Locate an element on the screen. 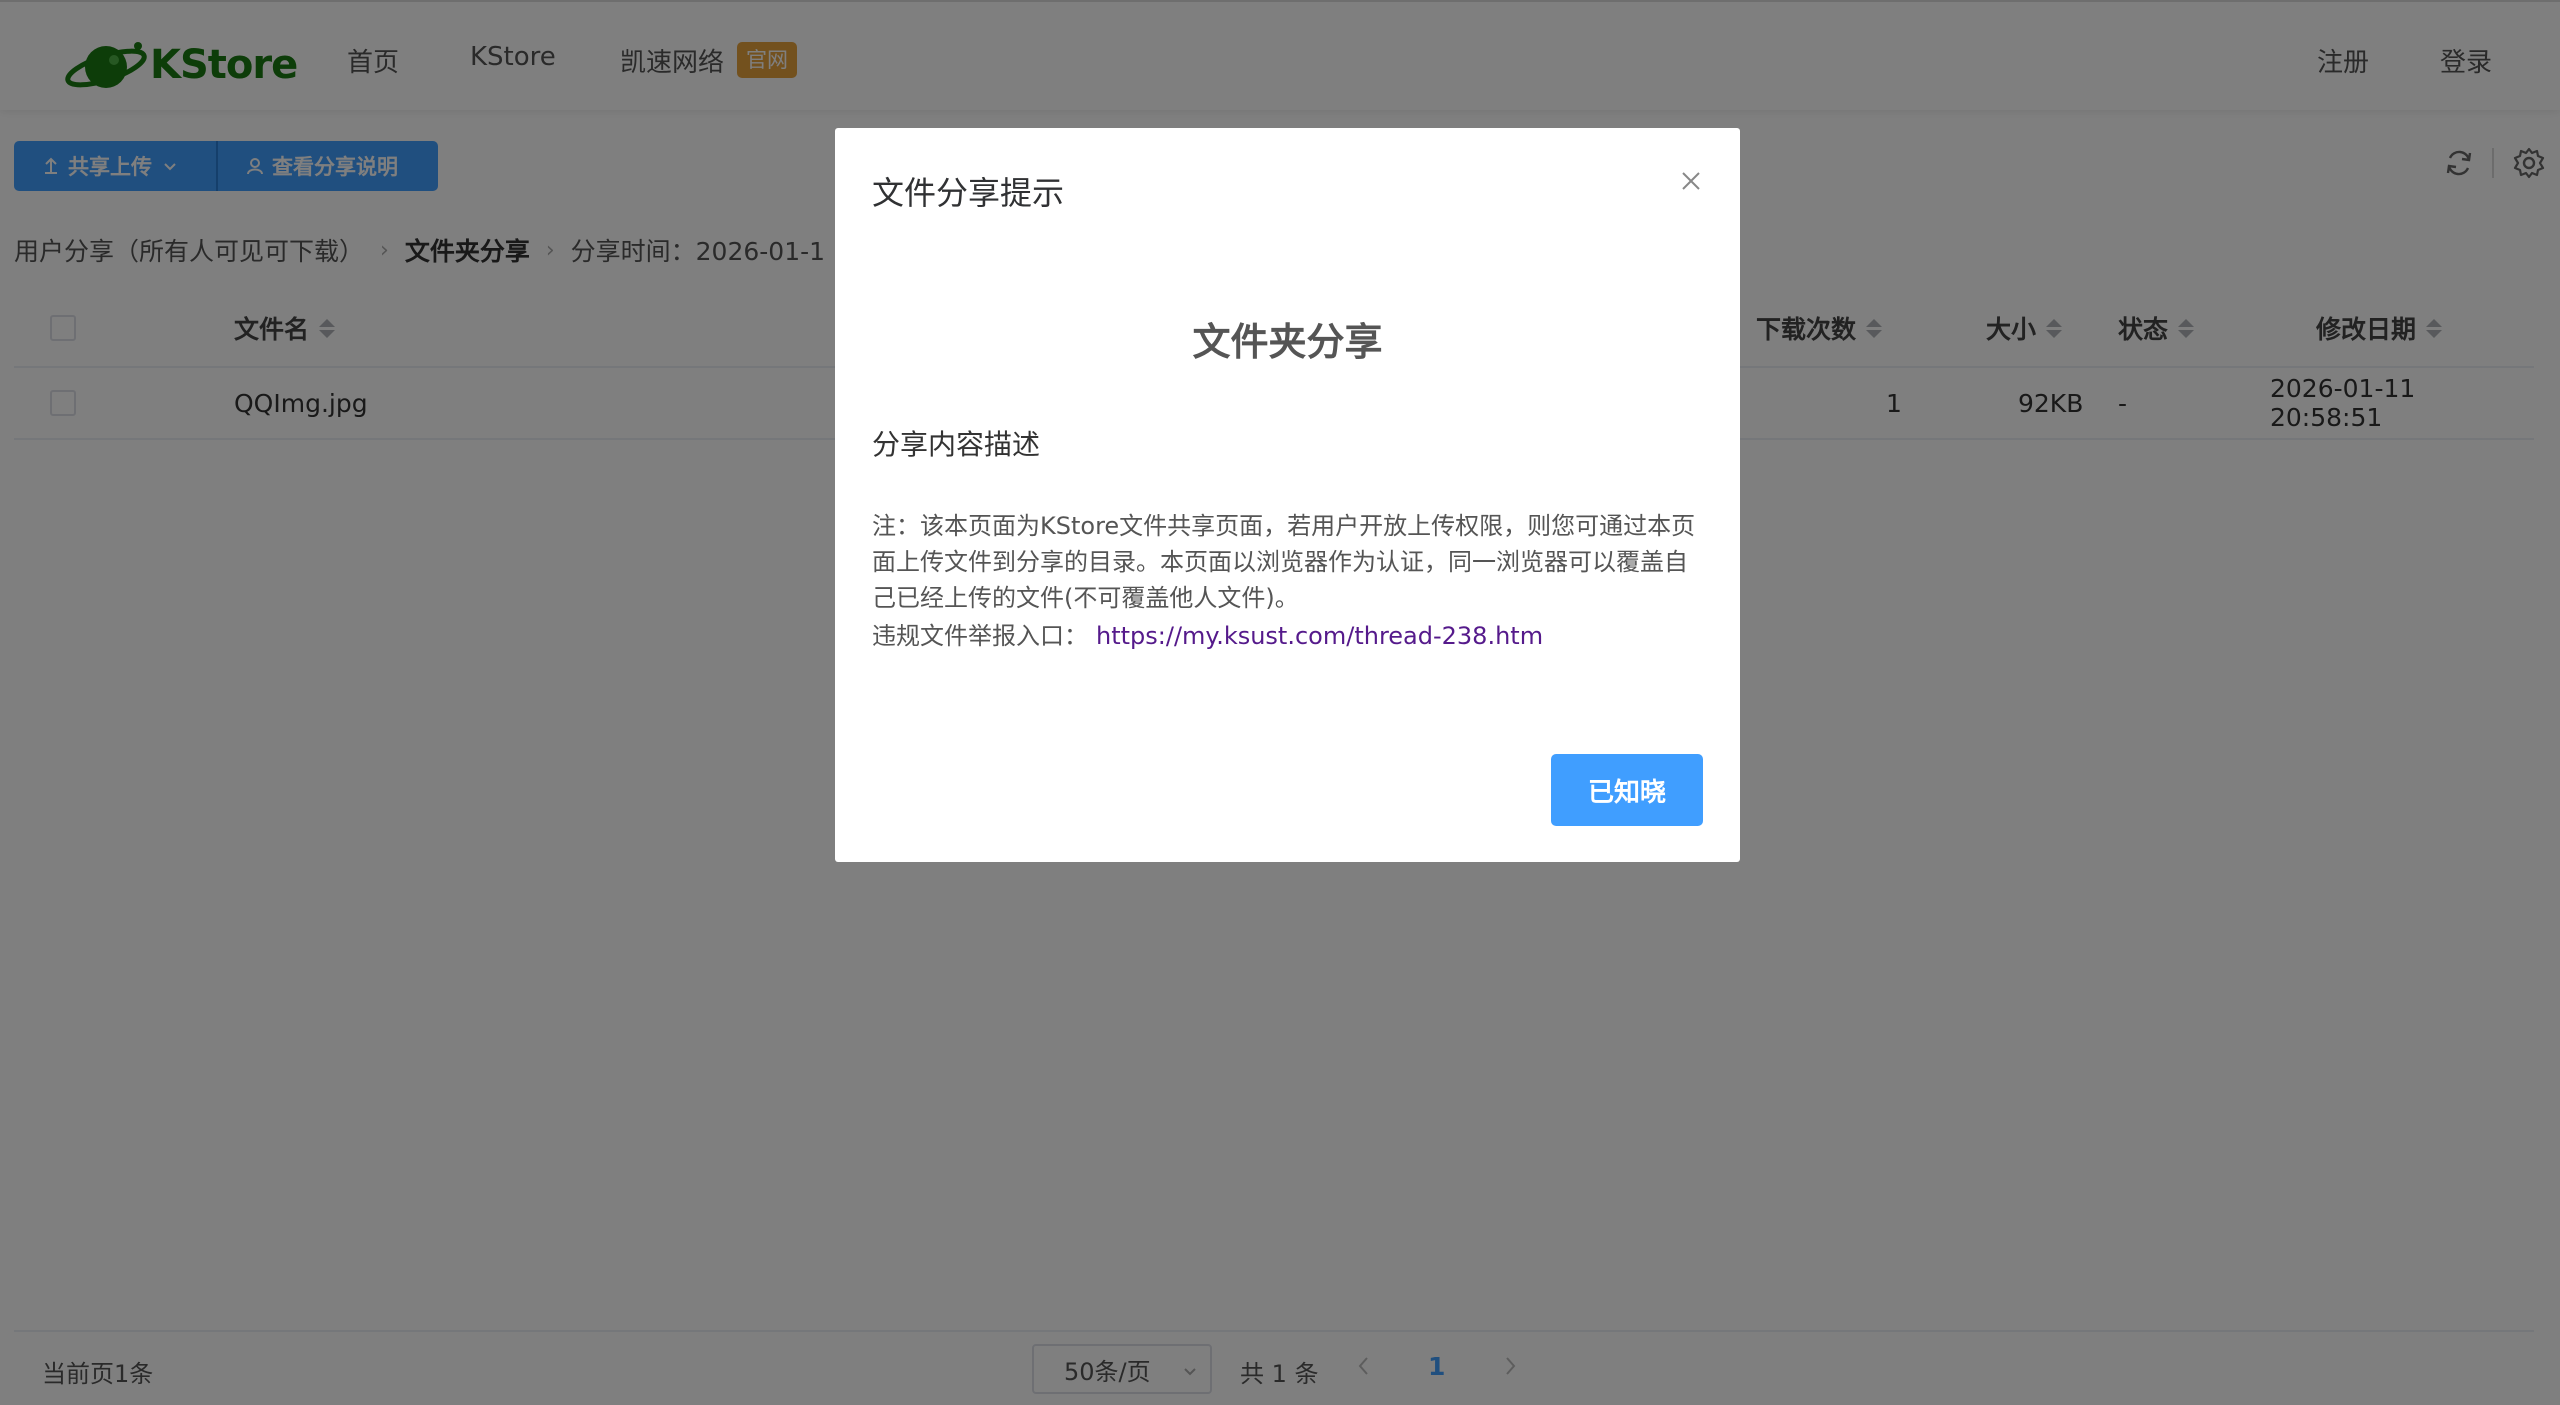 The width and height of the screenshot is (2560, 1405). report-link: https://my.ksust.com/thread-238.htm is located at coordinates (1319, 636).